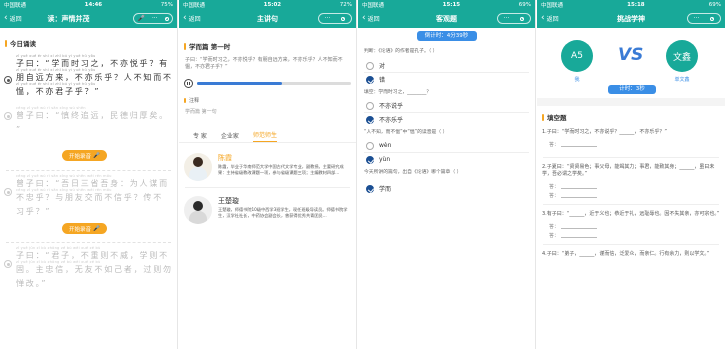 The height and width of the screenshot is (349, 725). I want to click on nav-bar: ‹ 返回 读：声情并茂 🎤 ···, so click(88, 18).